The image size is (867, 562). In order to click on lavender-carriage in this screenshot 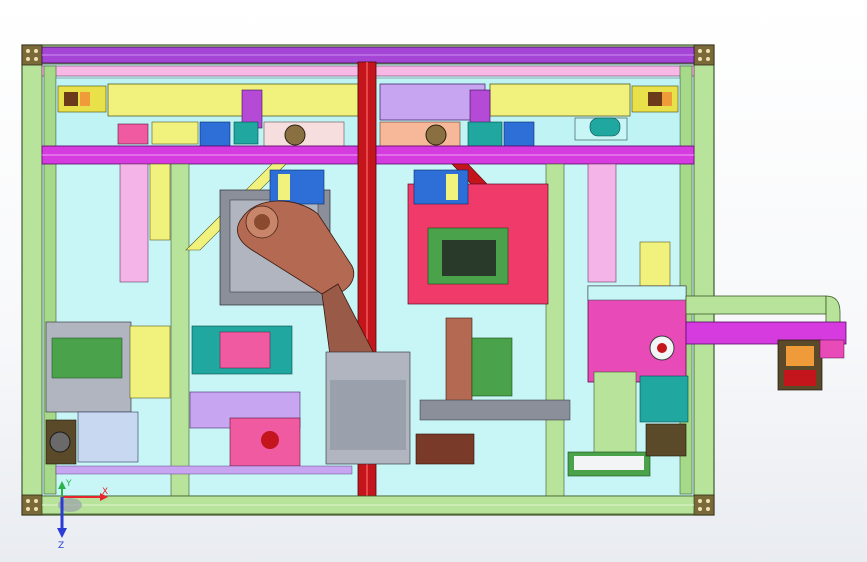, I will do `click(432, 102)`.